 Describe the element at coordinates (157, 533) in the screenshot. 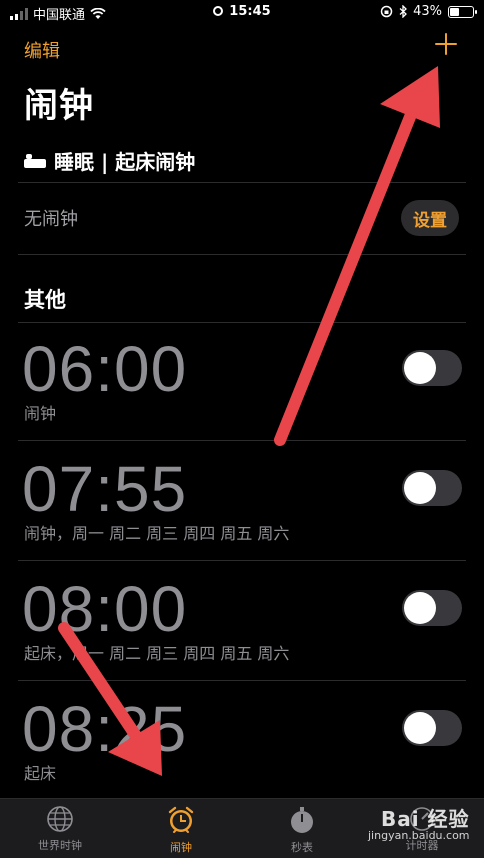

I see `alarm-label: 闹钟，周一 周二 周三 周四 周五 周六` at that location.